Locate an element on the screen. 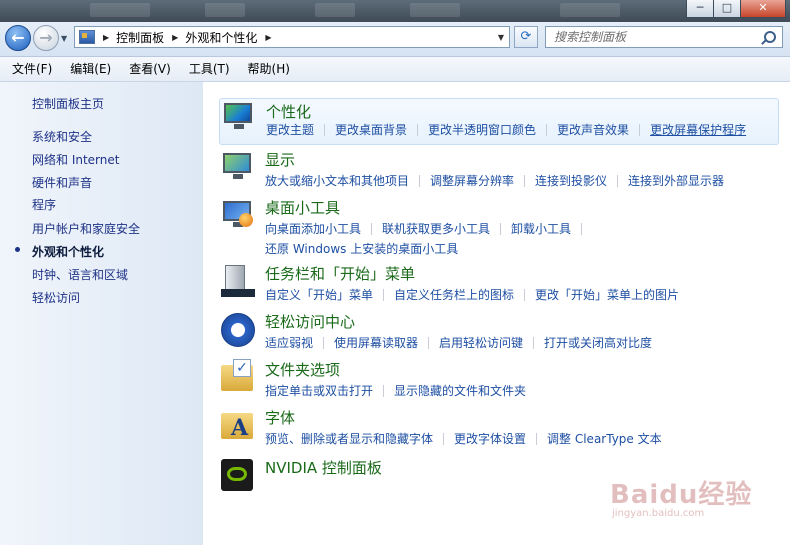 The image size is (790, 545). menu-tools: 工具(T) is located at coordinates (209, 69).